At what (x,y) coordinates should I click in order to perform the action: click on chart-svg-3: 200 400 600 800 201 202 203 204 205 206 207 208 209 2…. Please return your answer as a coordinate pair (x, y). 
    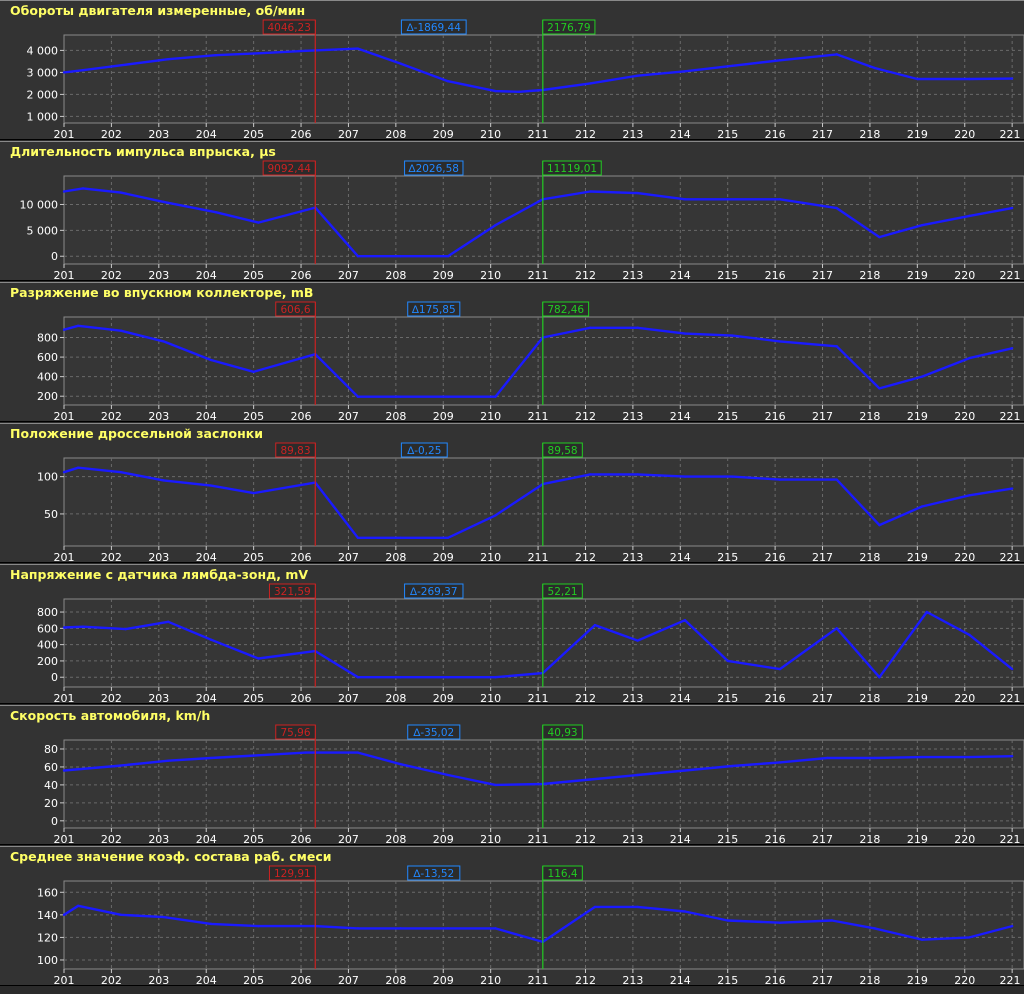
    Looking at the image, I should click on (512, 353).